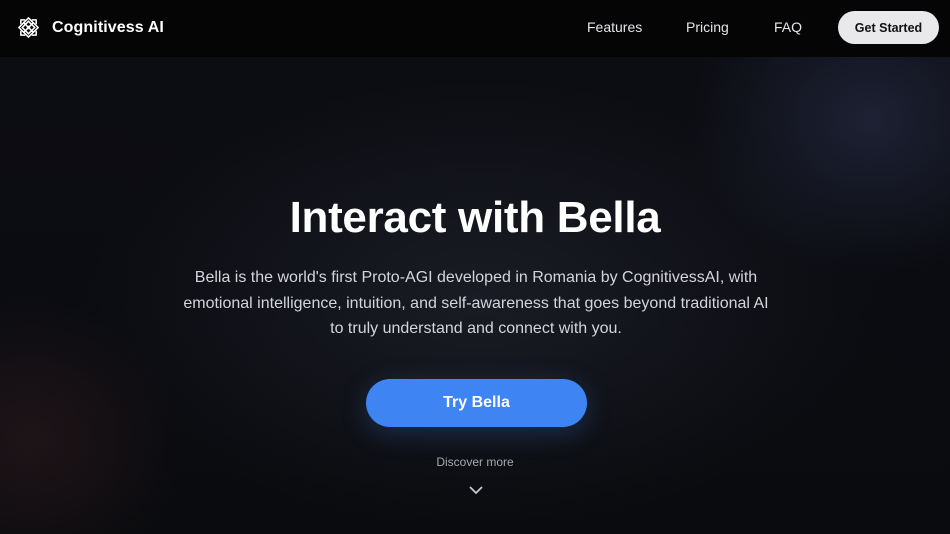 The height and width of the screenshot is (534, 950). I want to click on brand-logo-icon, so click(28, 27).